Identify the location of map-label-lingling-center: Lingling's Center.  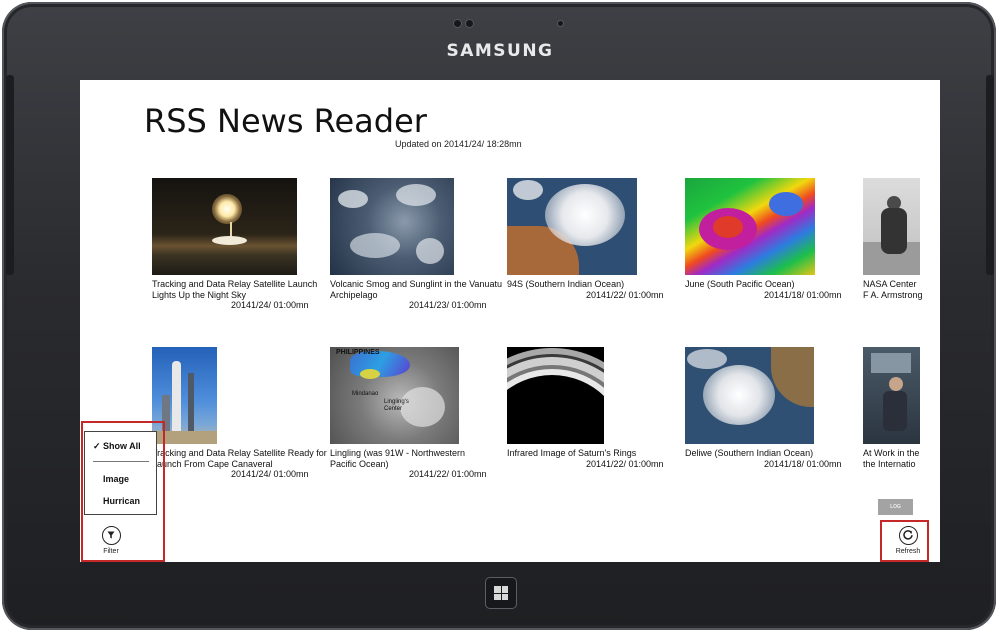
(396, 405).